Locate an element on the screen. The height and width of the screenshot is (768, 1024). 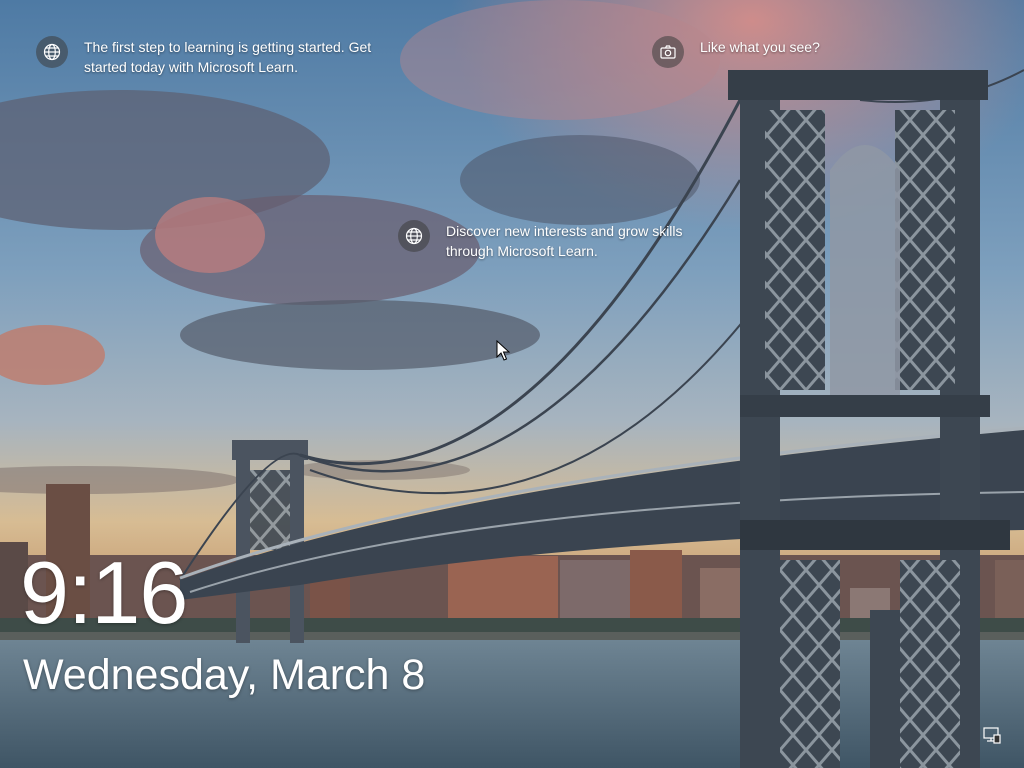
like-what-you-see-label: Like what you see? is located at coordinates (760, 47).